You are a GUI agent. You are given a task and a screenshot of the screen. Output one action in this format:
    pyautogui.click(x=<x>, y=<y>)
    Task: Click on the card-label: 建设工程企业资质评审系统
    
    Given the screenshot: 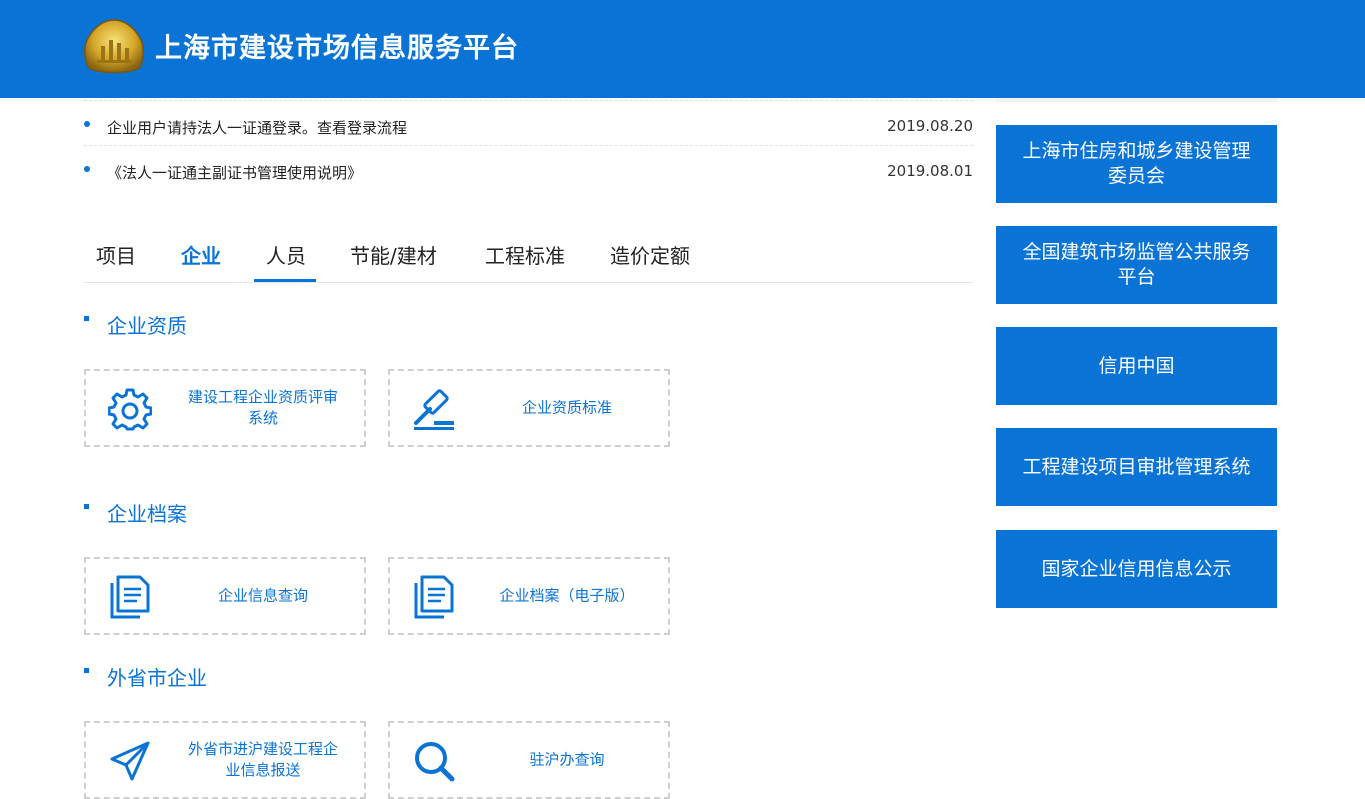 What is the action you would take?
    pyautogui.click(x=262, y=407)
    